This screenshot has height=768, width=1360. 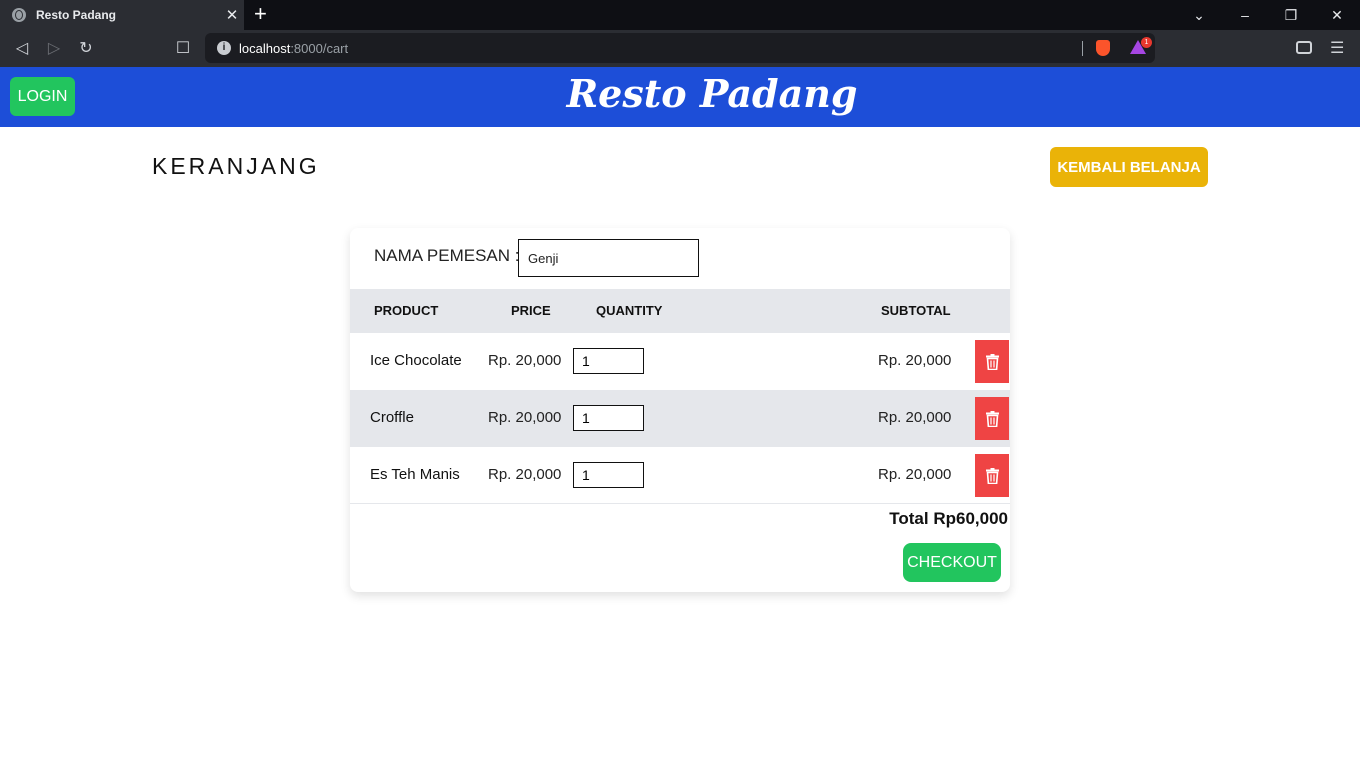 I want to click on browser-tab: Resto Padang ✕, so click(x=122, y=15).